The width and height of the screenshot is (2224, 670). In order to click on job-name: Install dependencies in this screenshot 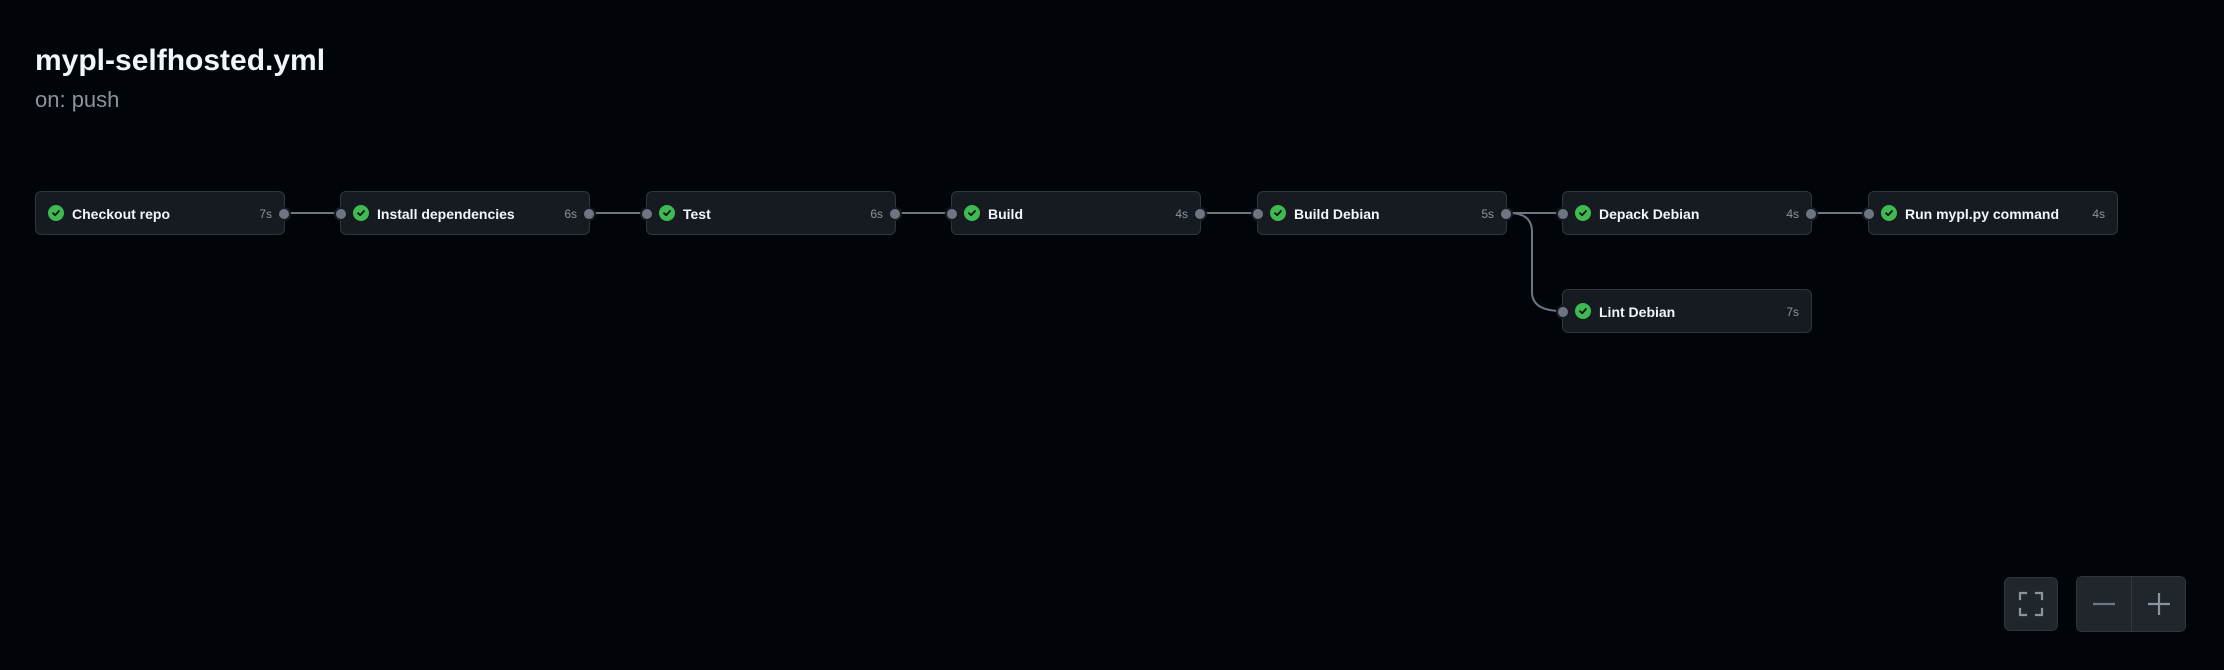, I will do `click(446, 214)`.